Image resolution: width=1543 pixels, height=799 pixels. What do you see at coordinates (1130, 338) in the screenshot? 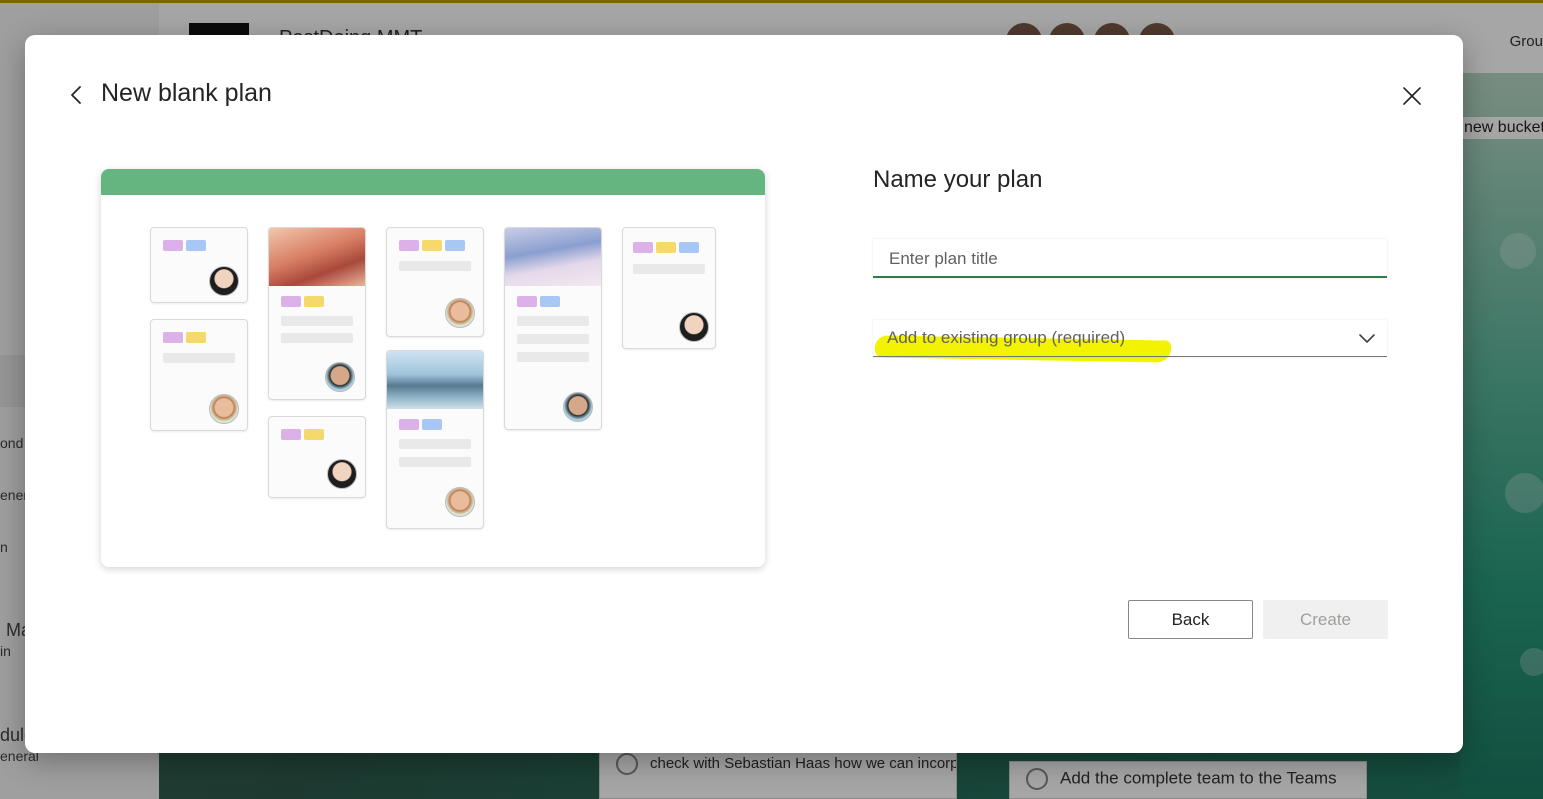
I see `group-select-dropdown: Add to existing group (required)` at bounding box center [1130, 338].